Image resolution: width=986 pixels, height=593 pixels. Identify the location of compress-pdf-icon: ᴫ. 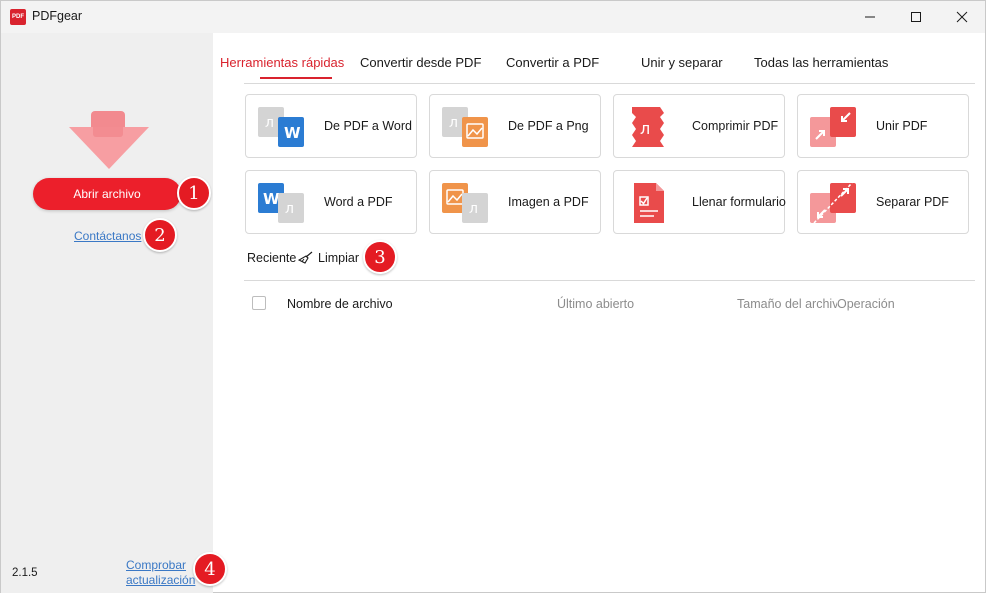
(648, 127).